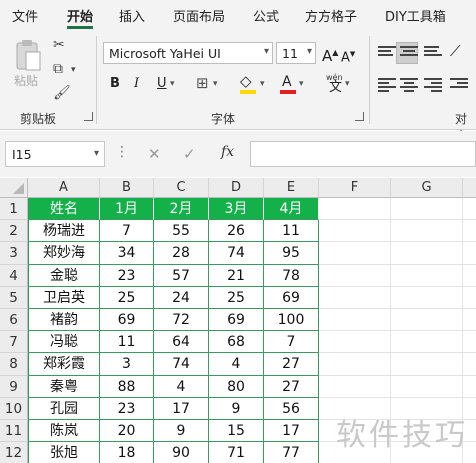 The width and height of the screenshot is (476, 463). Describe the element at coordinates (409, 53) in the screenshot. I see `align-middle-icon` at that location.